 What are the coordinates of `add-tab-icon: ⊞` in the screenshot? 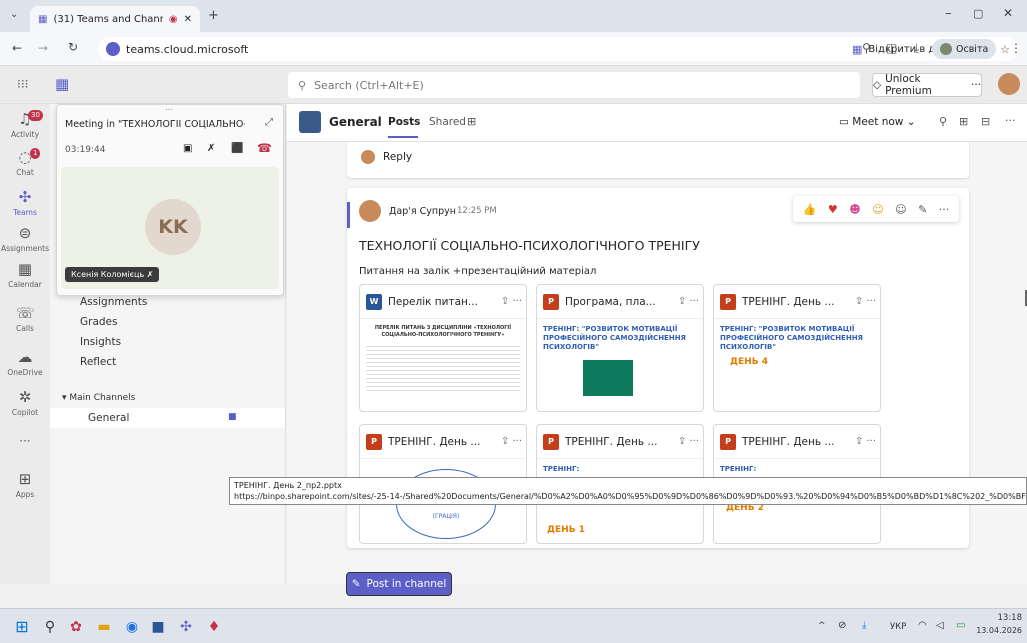 It's located at (471, 121).